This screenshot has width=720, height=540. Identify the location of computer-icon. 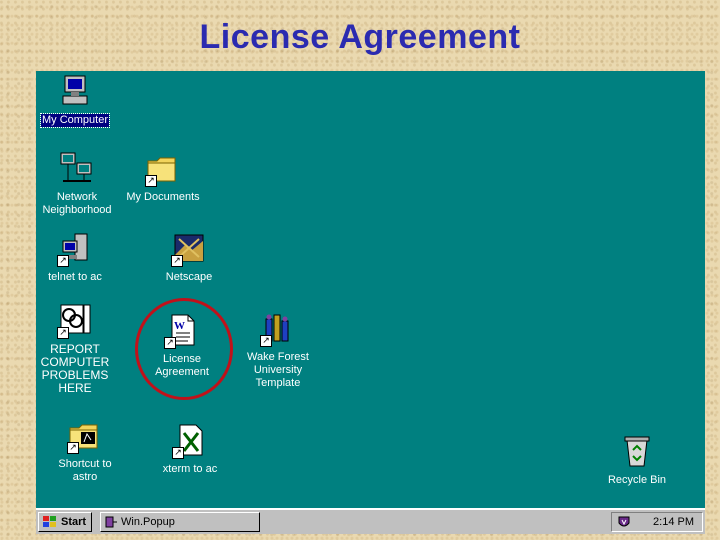
(75, 92).